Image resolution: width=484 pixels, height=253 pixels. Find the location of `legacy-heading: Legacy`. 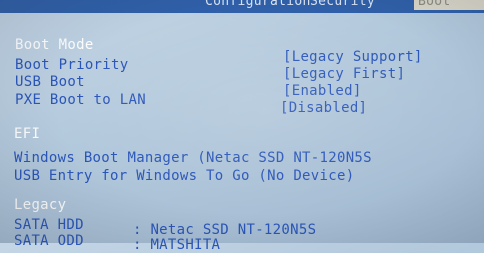

legacy-heading: Legacy is located at coordinates (40, 205).